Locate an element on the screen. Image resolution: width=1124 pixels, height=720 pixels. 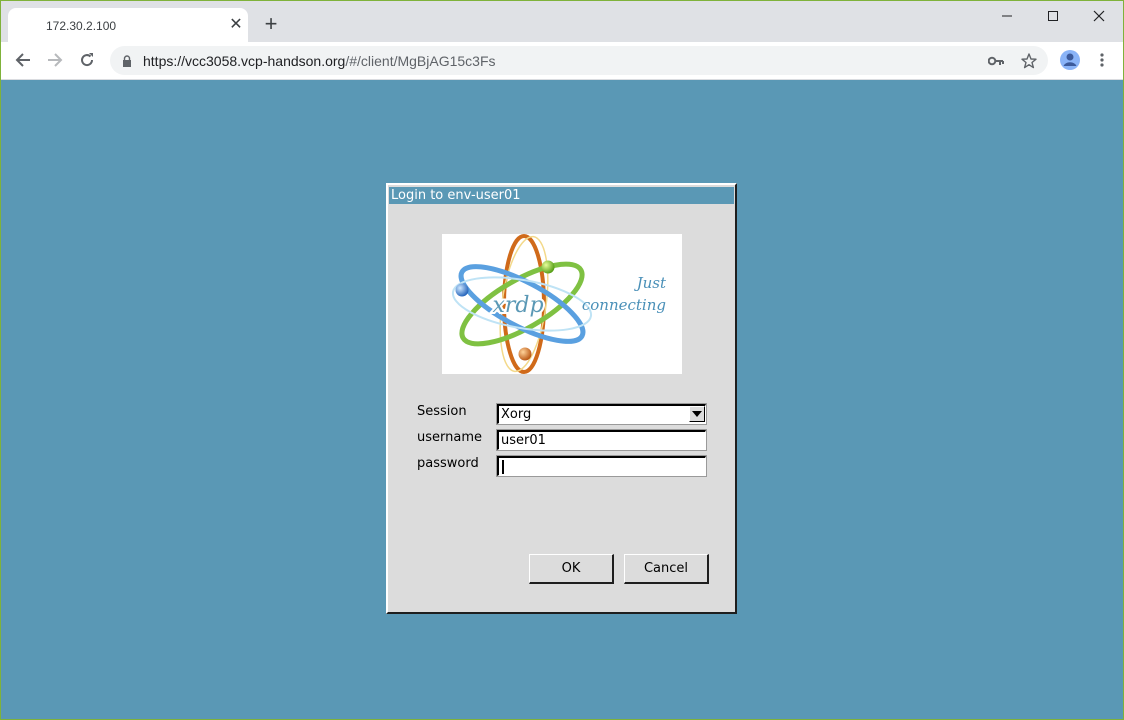
new-tab-icon: + is located at coordinates (271, 24).